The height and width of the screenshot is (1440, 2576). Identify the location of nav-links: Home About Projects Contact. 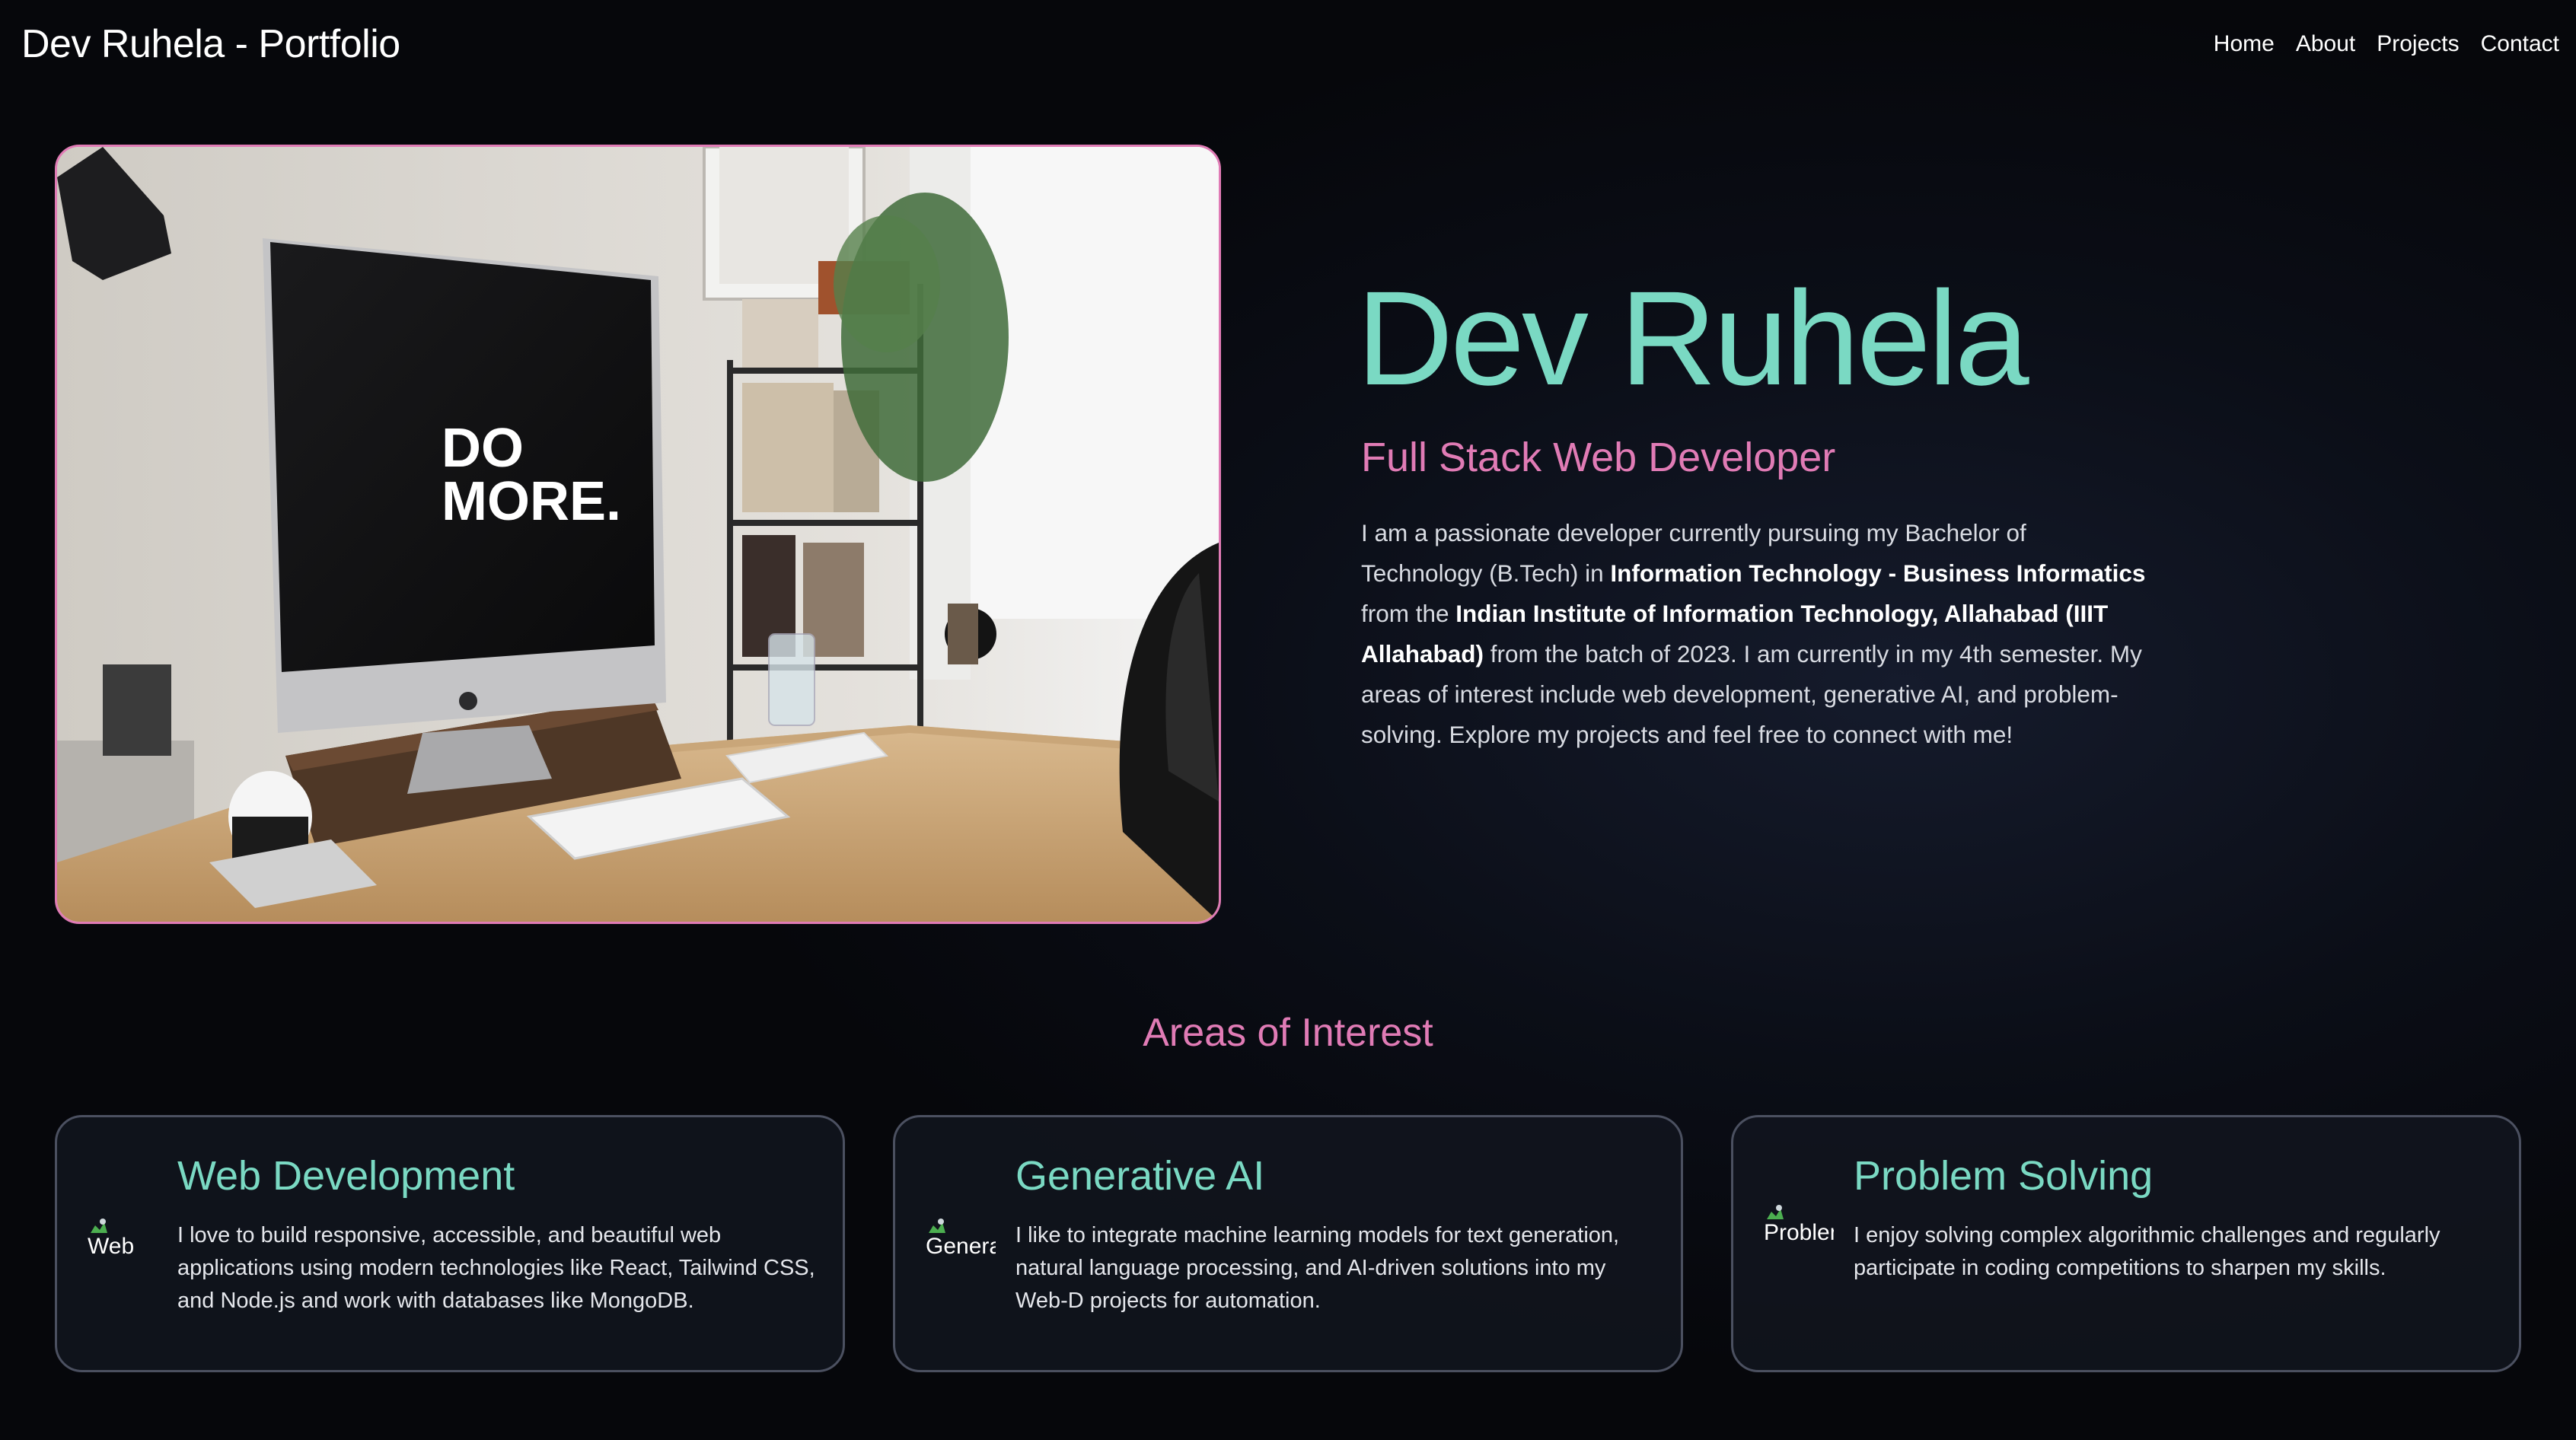
(2386, 44).